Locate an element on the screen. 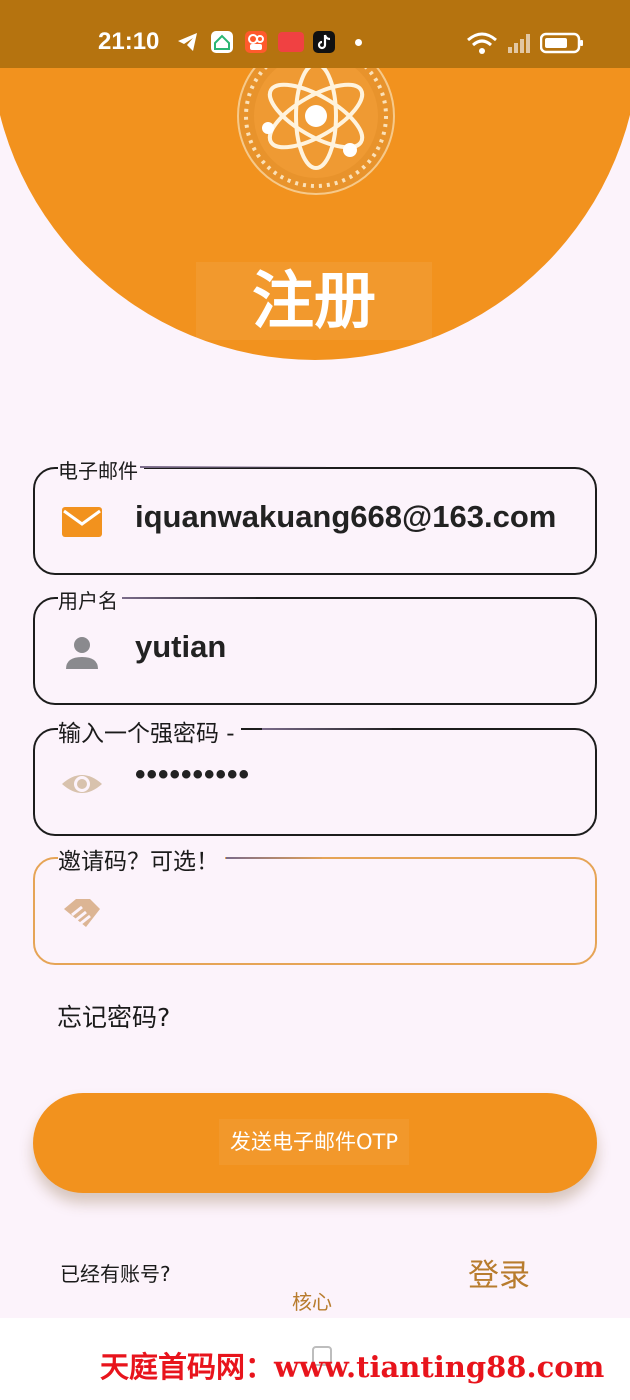 Image resolution: width=630 pixels, height=1400 pixels. handshake-icon is located at coordinates (82, 913).